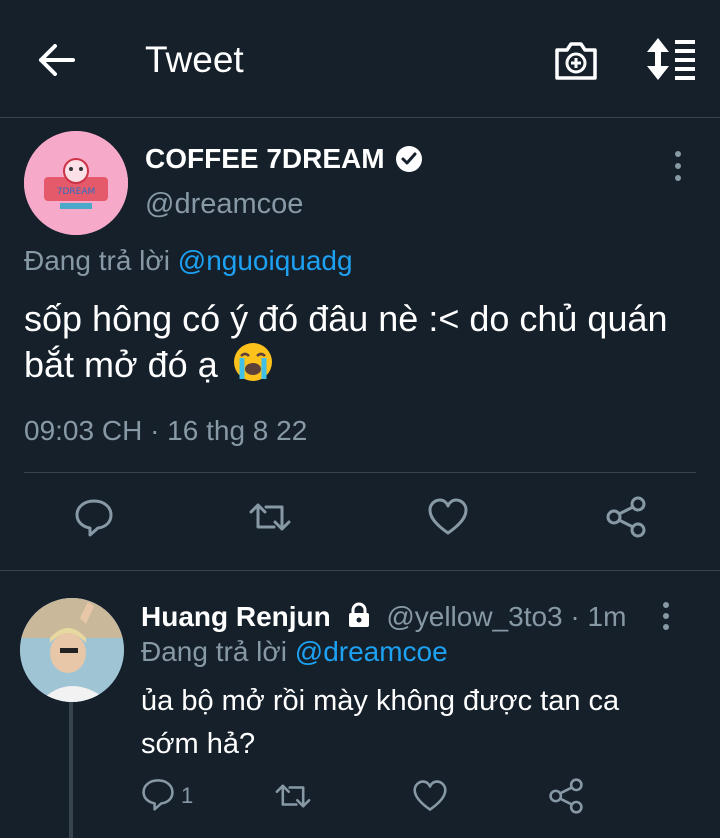 This screenshot has height=838, width=720. What do you see at coordinates (474, 616) in the screenshot?
I see `reply-handle: @yellow_3to3` at bounding box center [474, 616].